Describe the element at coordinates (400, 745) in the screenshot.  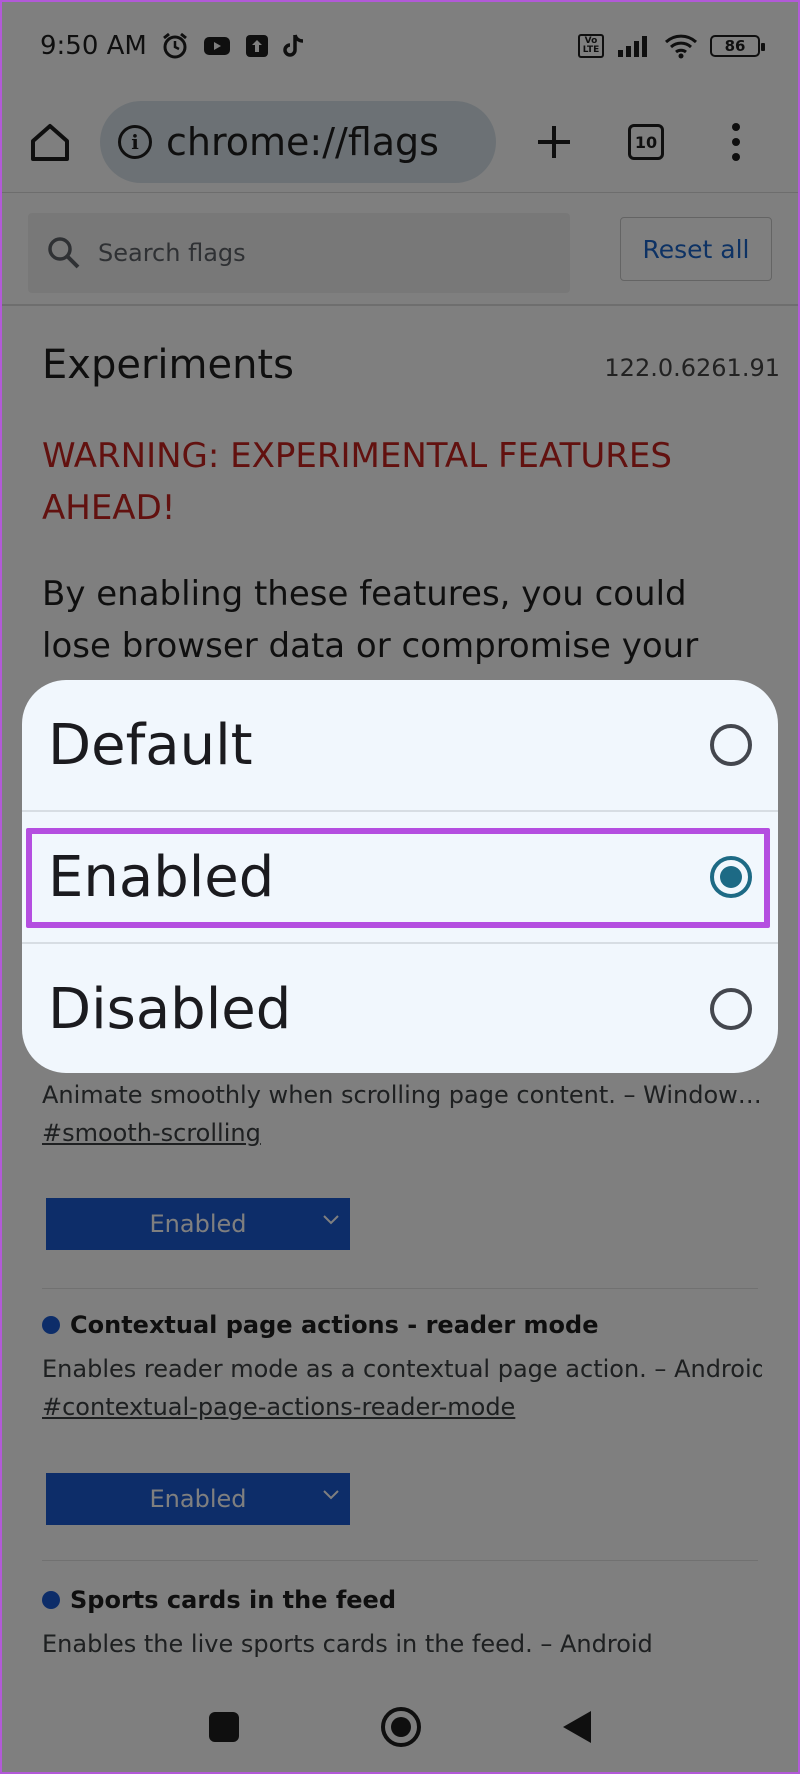
I see `option-default: Default` at that location.